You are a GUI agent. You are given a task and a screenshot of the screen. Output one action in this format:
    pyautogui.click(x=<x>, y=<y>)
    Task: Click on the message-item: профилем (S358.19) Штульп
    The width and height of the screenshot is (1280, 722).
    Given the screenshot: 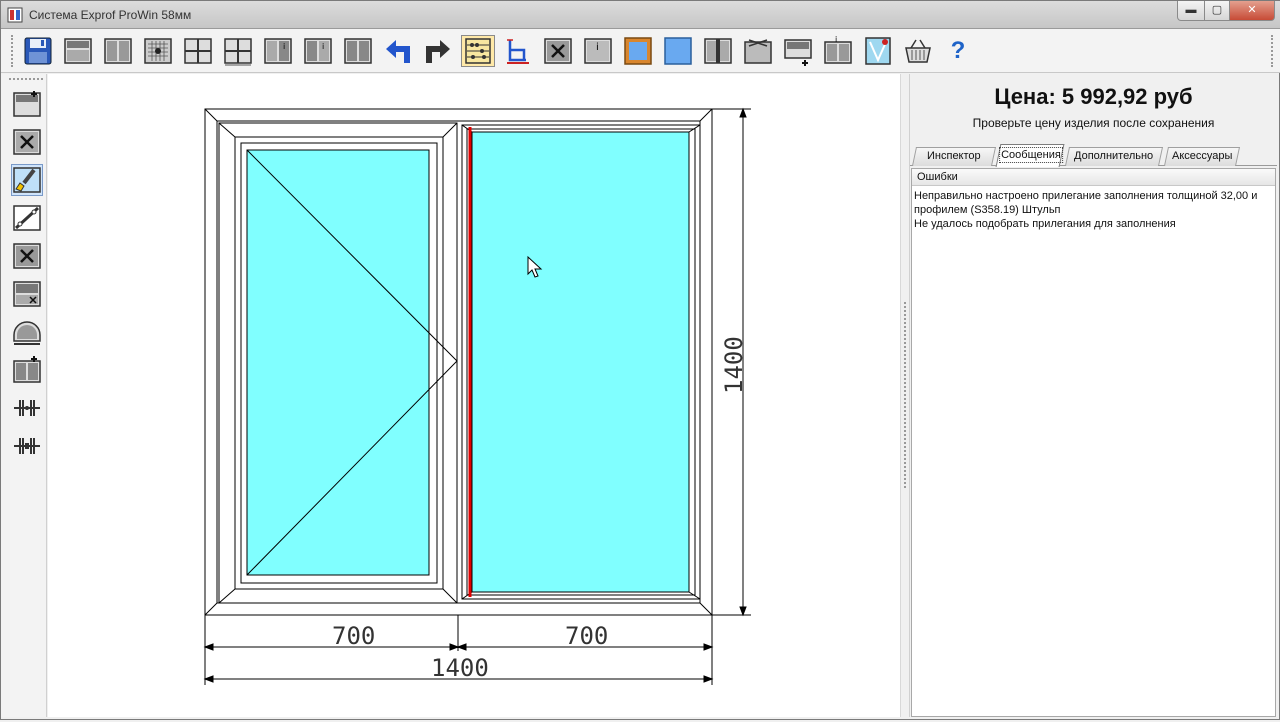 What is the action you would take?
    pyautogui.click(x=1093, y=210)
    